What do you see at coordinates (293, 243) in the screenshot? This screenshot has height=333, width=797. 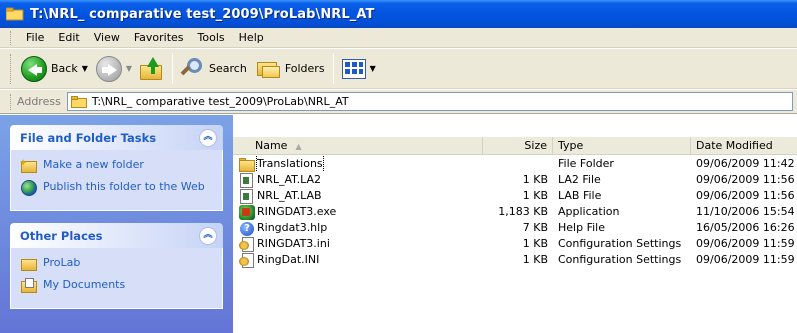 I see `file-name: RINGDAT3.ini` at bounding box center [293, 243].